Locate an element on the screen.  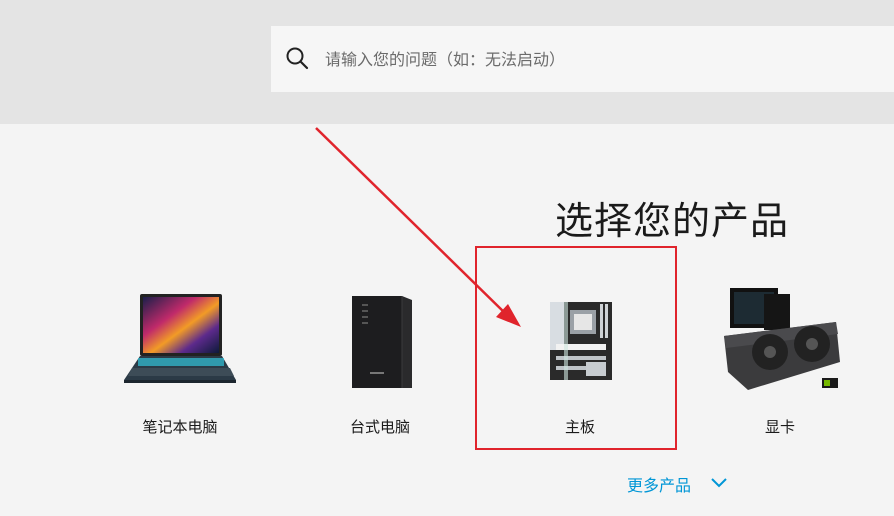
graphics-card-icon is located at coordinates (782, 339).